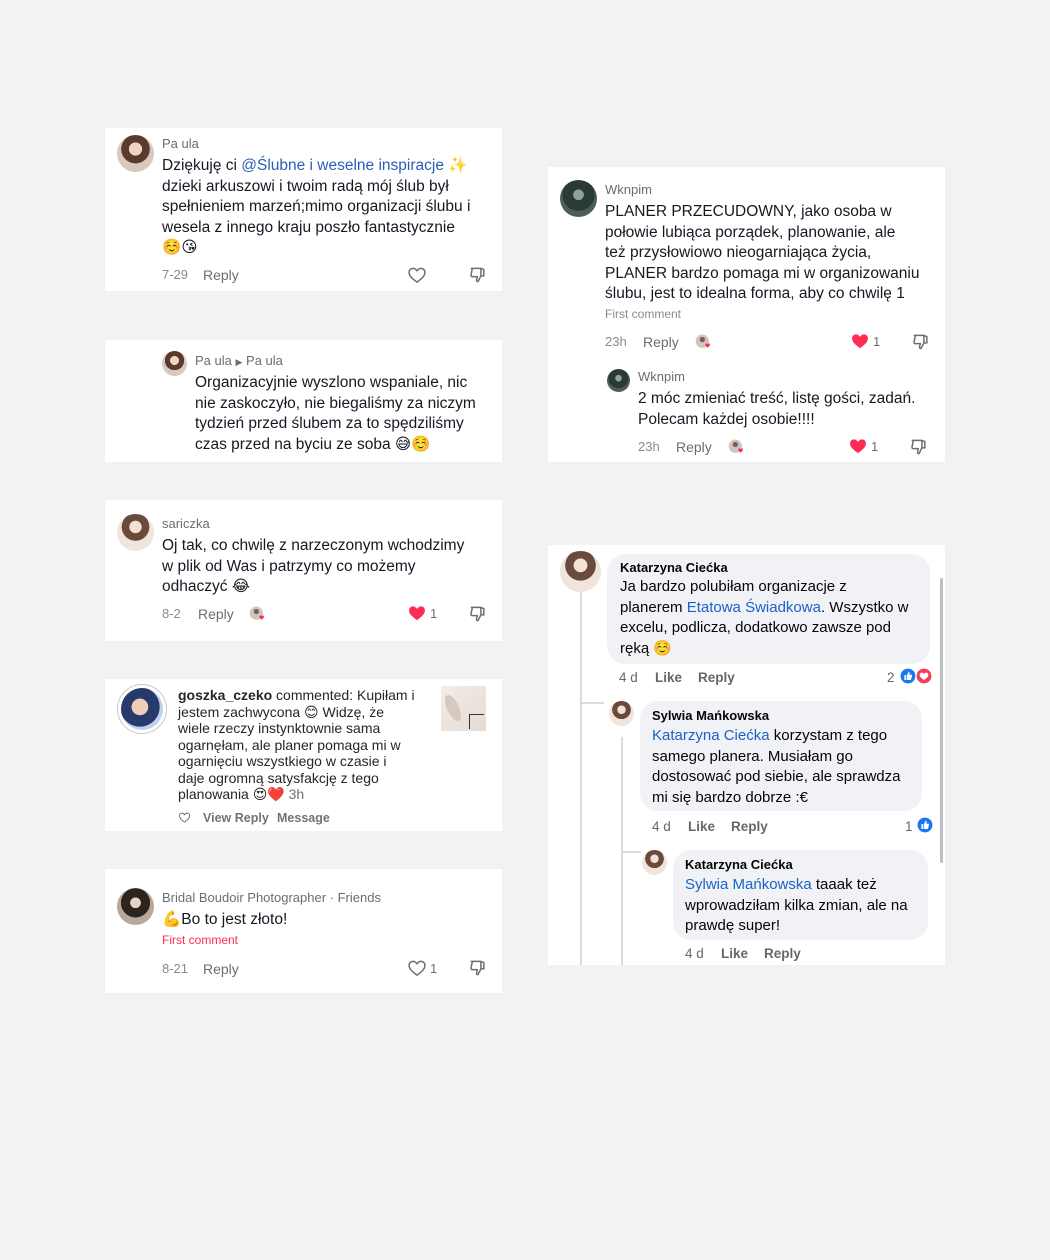 This screenshot has height=1260, width=1050. Describe the element at coordinates (186, 523) in the screenshot. I see `comment-username: sariczka` at that location.